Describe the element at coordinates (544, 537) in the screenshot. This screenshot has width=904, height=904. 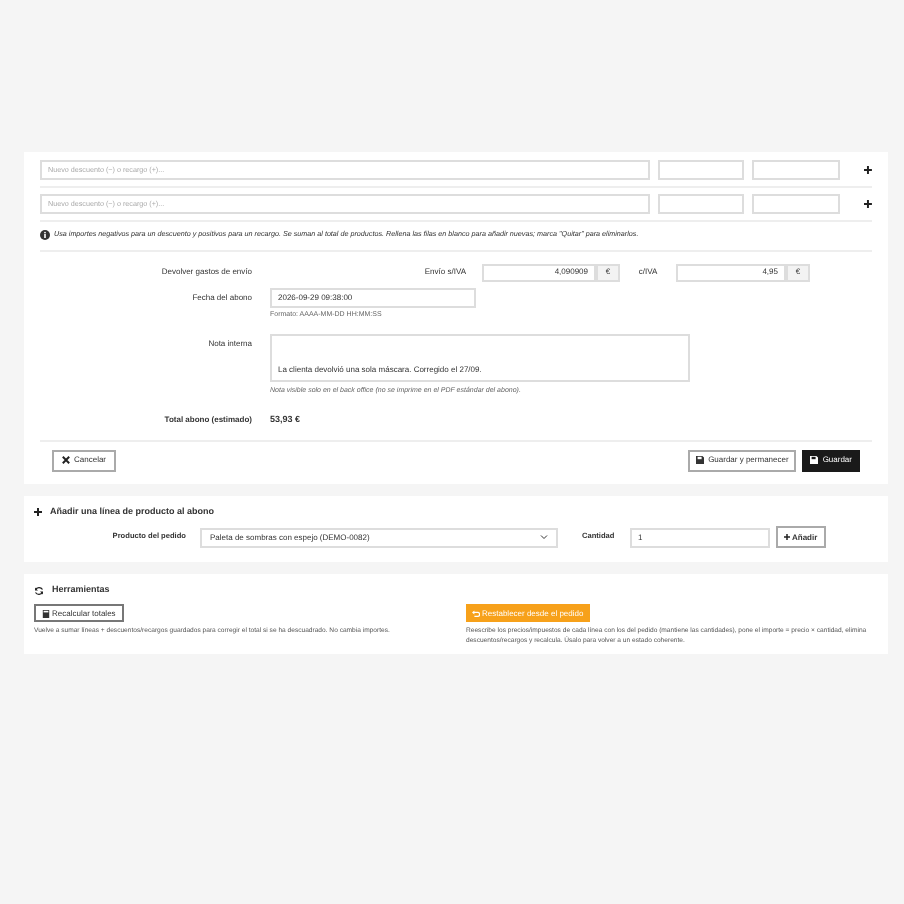
I see `chevron-down-icon` at that location.